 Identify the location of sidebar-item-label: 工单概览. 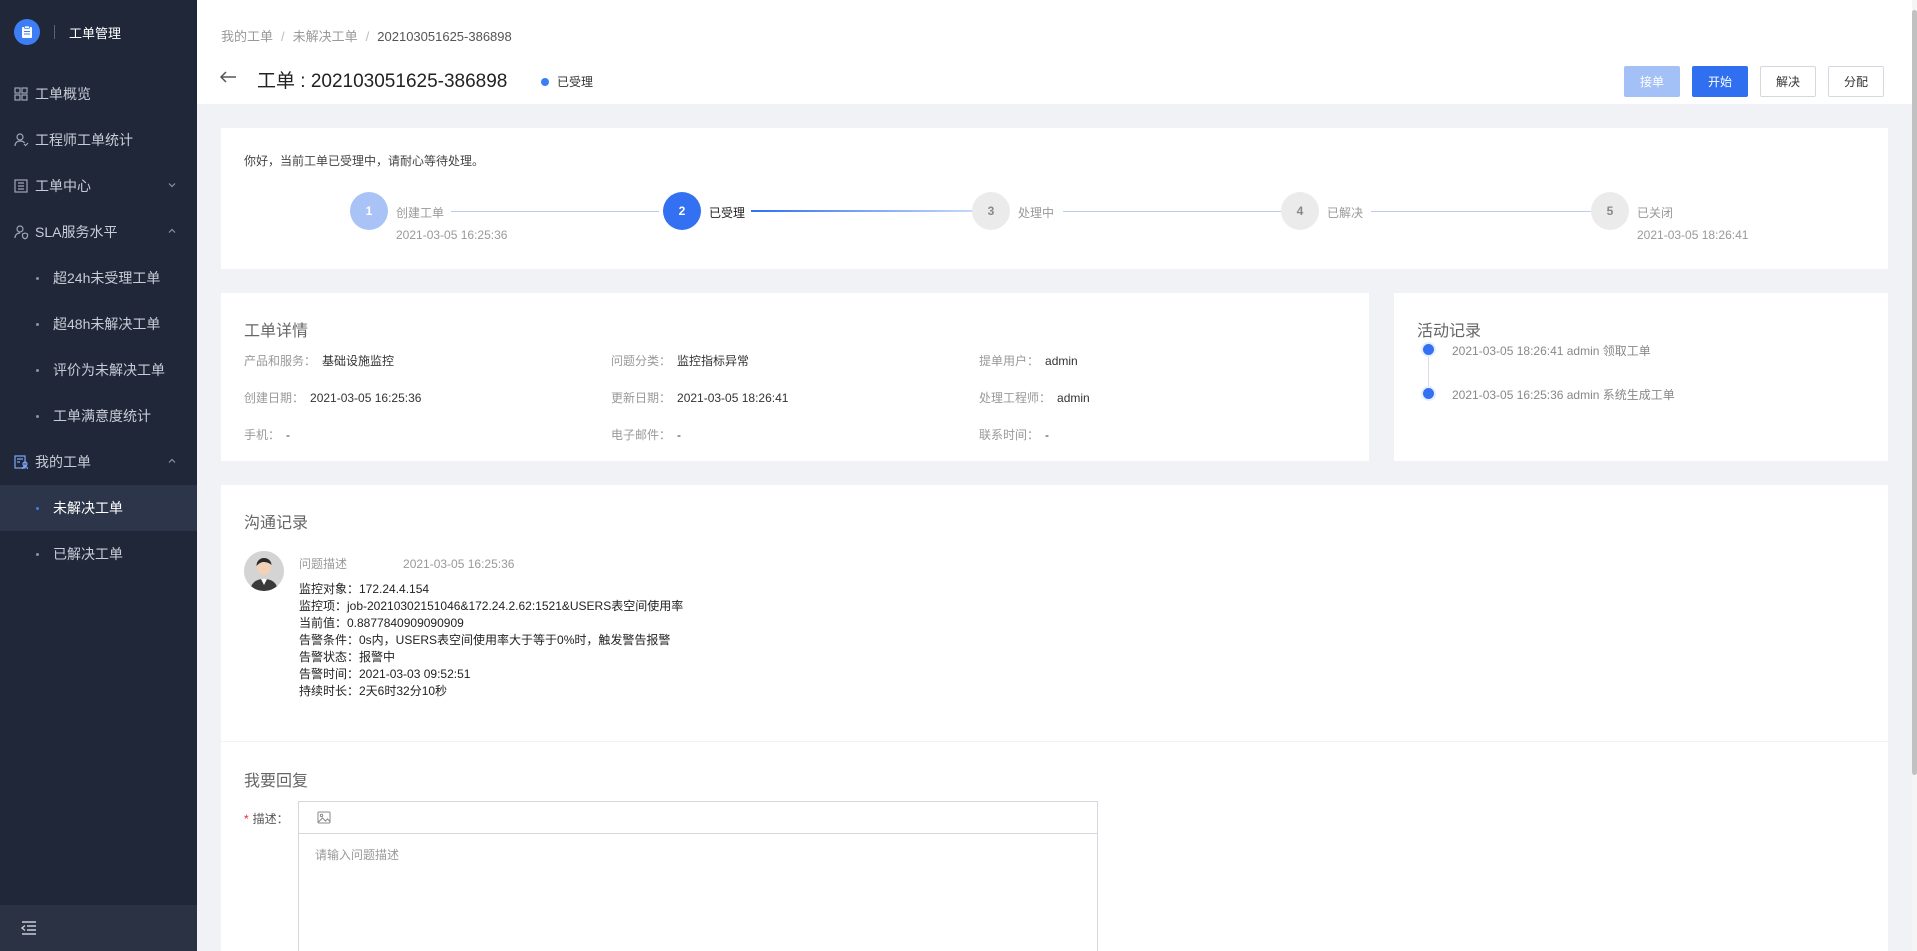
(63, 94).